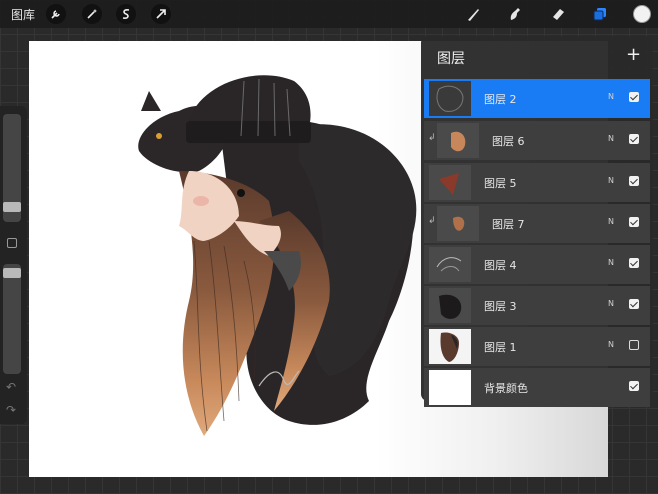  What do you see at coordinates (558, 14) in the screenshot?
I see `eraser-icon` at bounding box center [558, 14].